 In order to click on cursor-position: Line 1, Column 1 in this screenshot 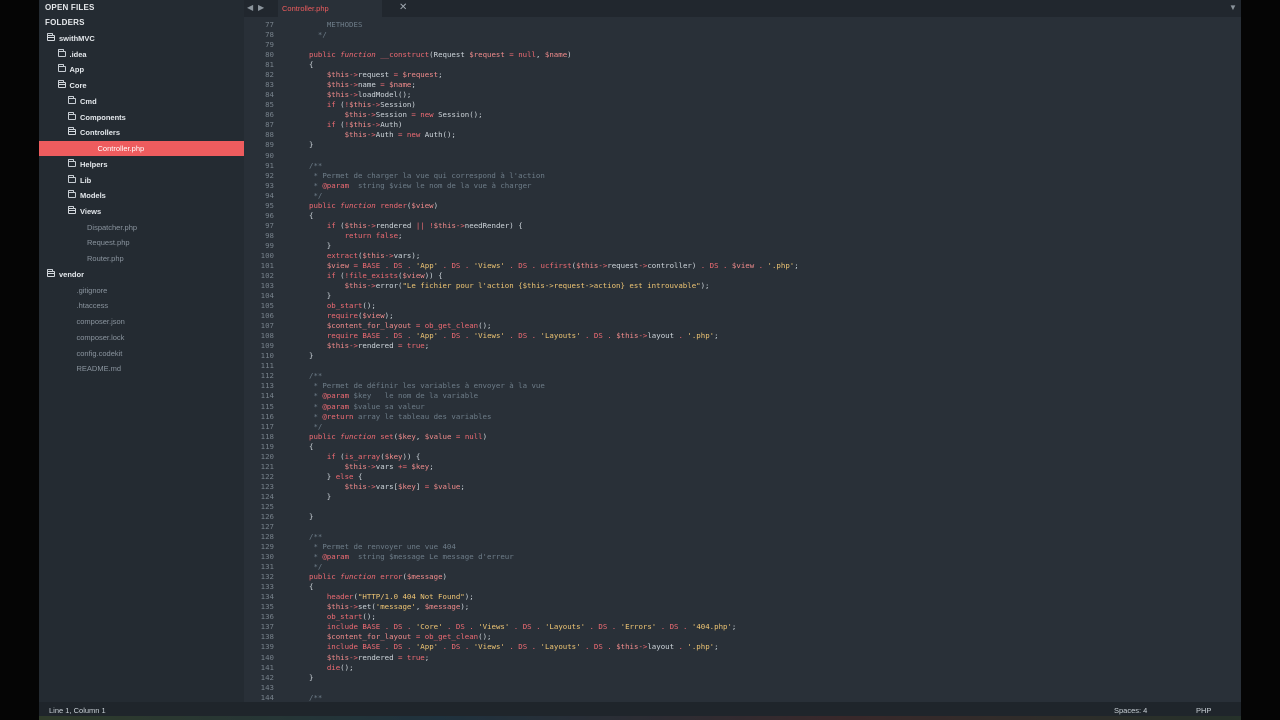, I will do `click(77, 710)`.